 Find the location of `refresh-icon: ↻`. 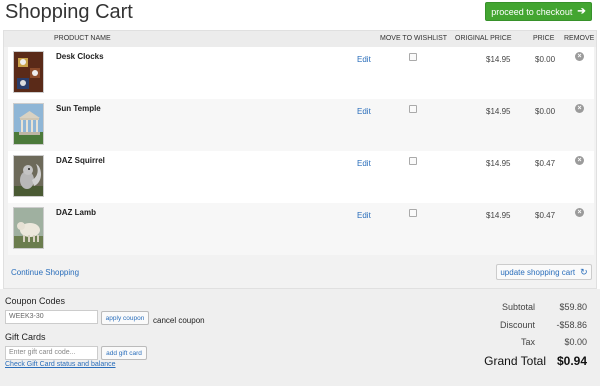

refresh-icon: ↻ is located at coordinates (584, 271).